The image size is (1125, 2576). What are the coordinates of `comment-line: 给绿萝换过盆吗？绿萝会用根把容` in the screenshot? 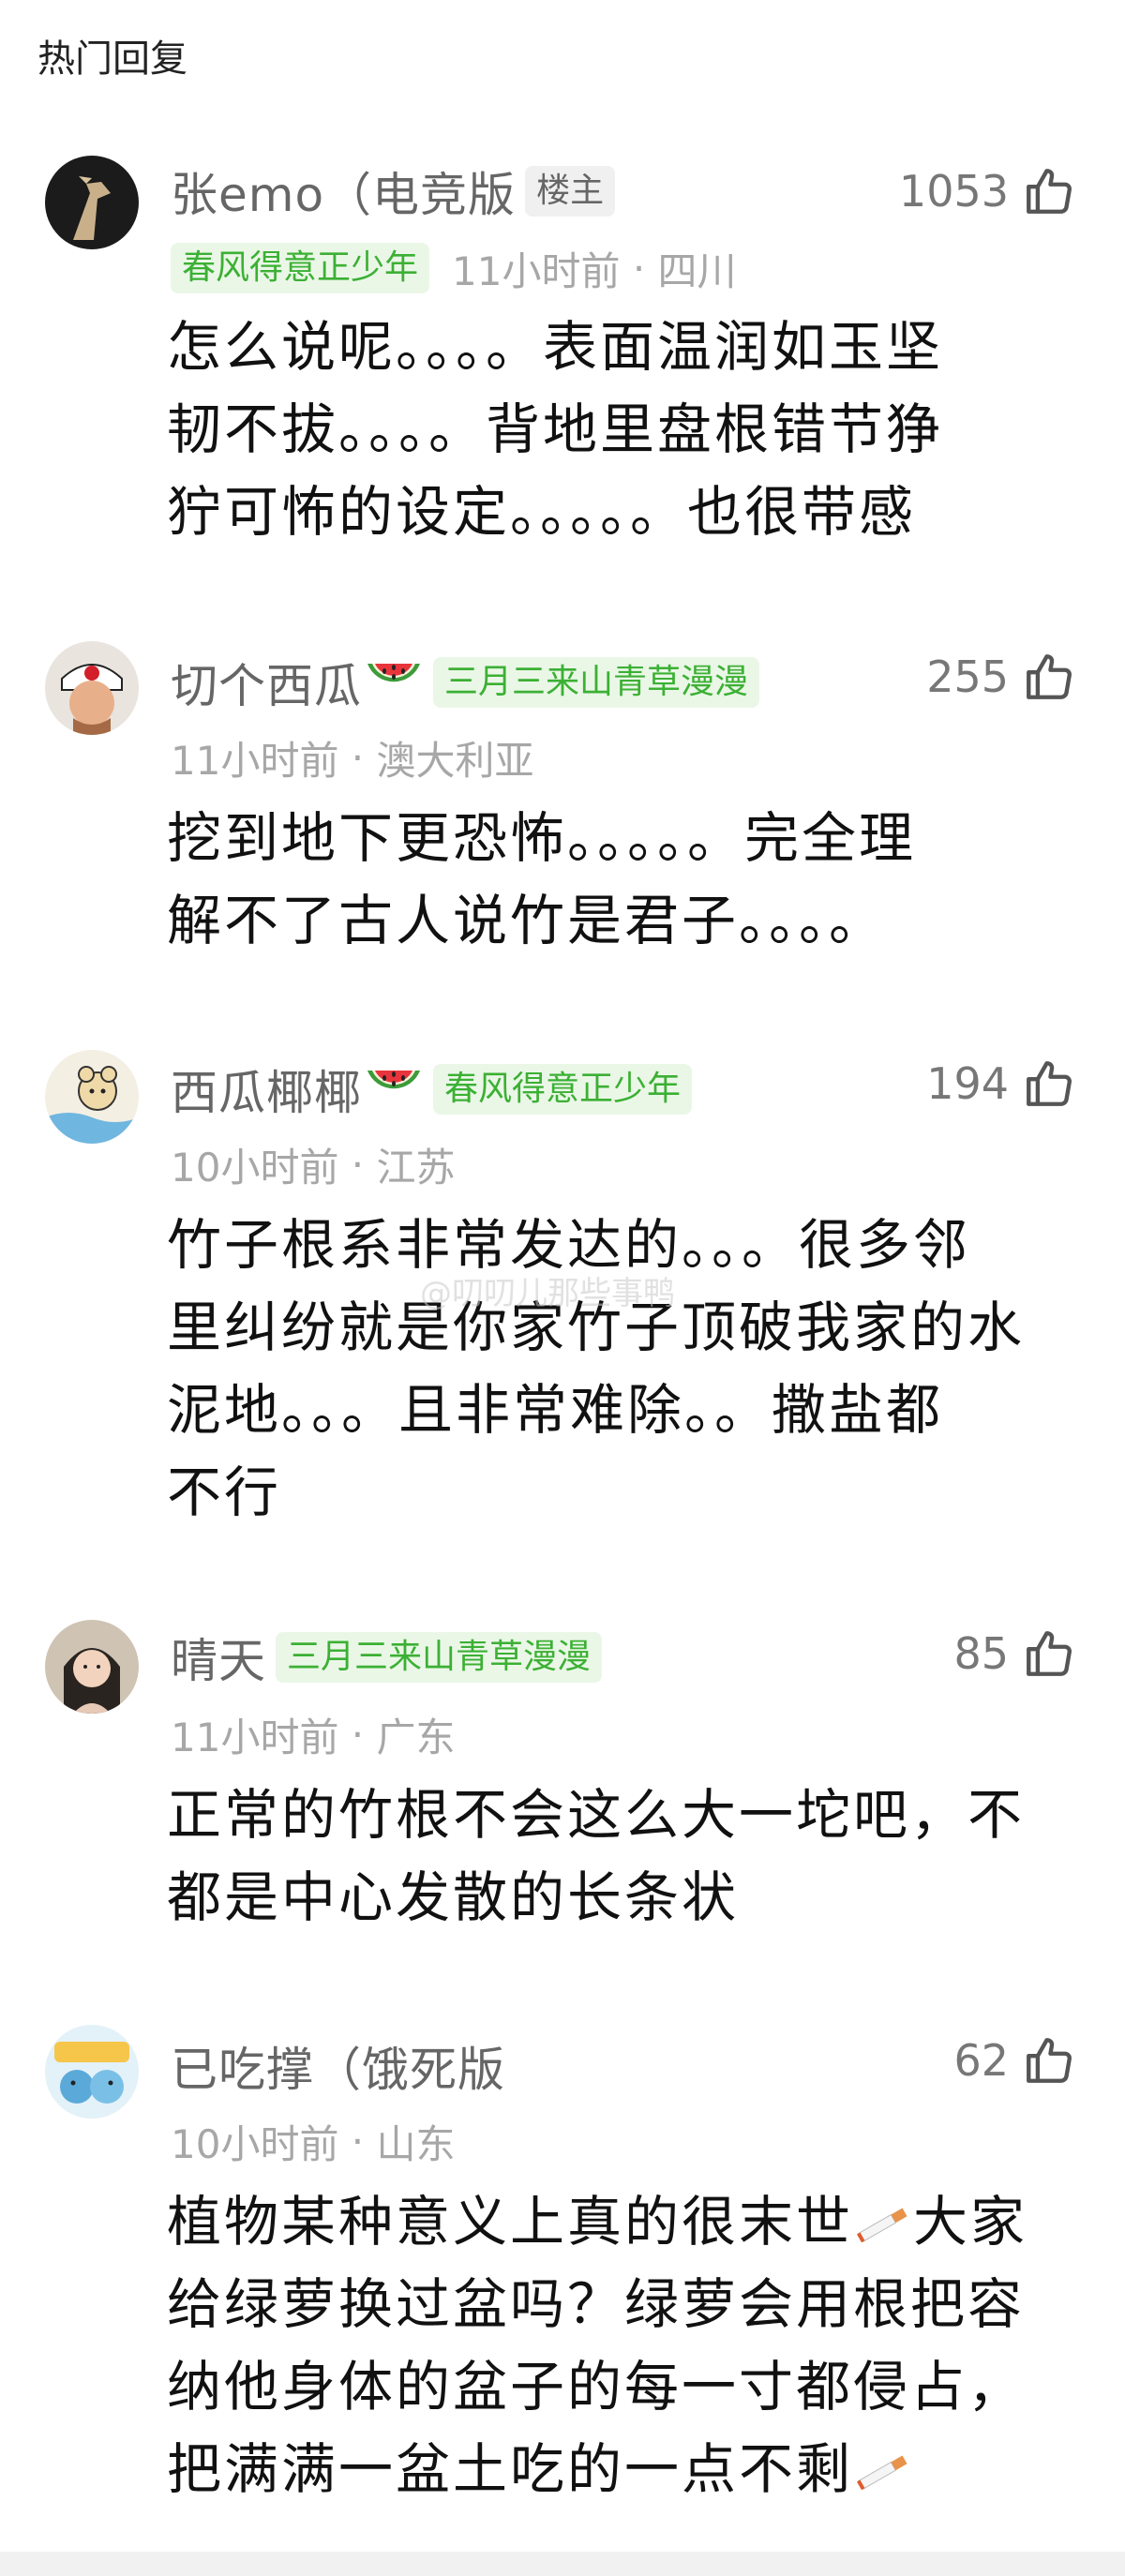 It's located at (596, 2304).